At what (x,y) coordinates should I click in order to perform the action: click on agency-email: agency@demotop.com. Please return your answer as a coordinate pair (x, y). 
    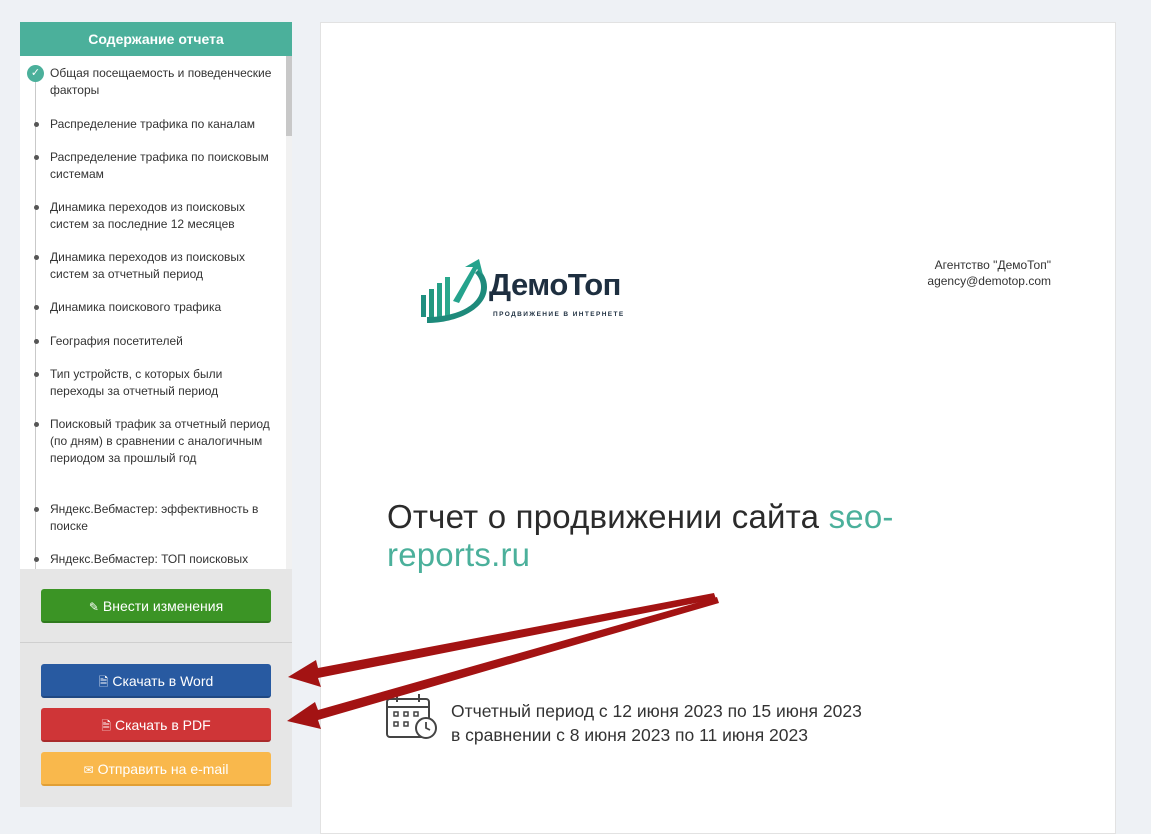
    Looking at the image, I should click on (989, 281).